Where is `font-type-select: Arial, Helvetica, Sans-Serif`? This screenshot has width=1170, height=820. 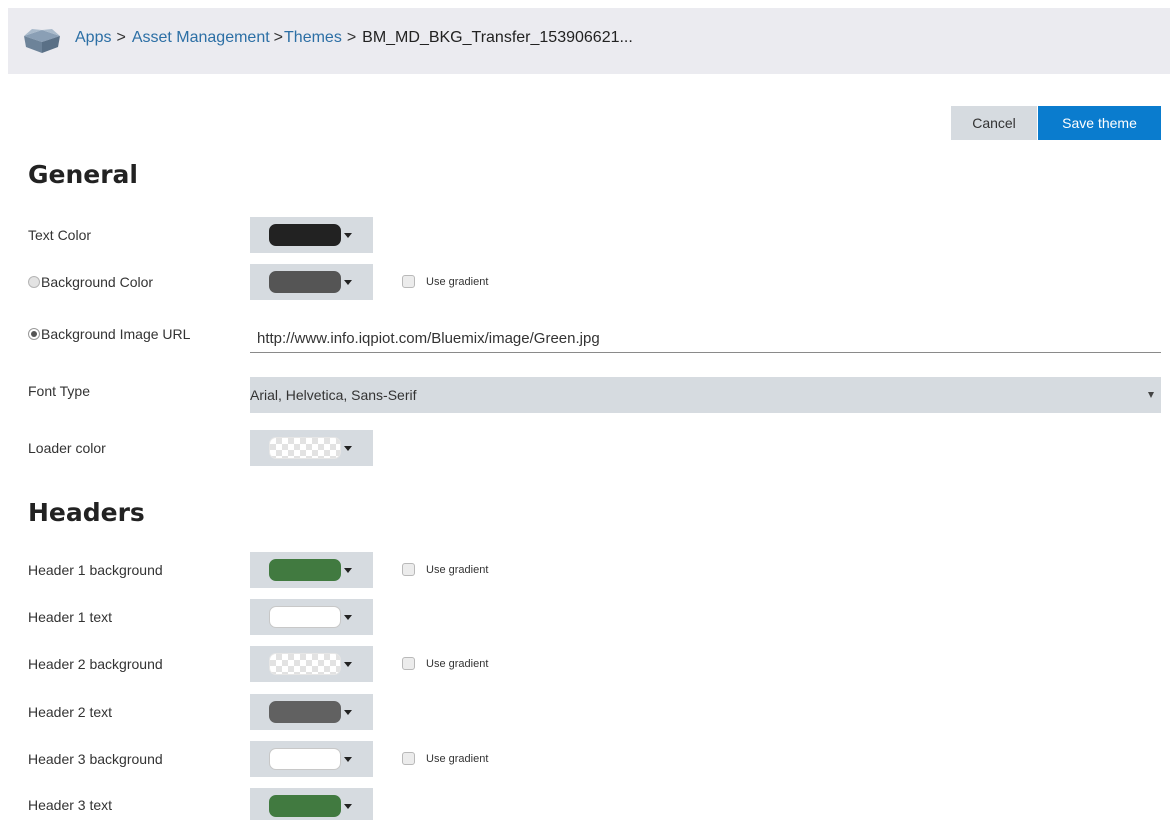
font-type-select: Arial, Helvetica, Sans-Serif is located at coordinates (705, 395).